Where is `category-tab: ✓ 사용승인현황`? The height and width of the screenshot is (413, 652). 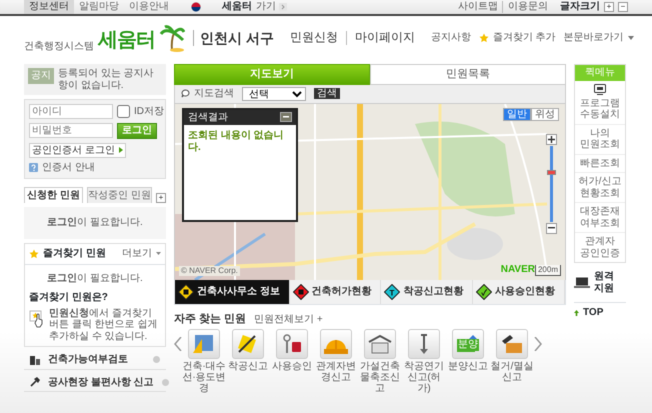
category-tab: ✓ 사용승인현황 is located at coordinates (519, 292).